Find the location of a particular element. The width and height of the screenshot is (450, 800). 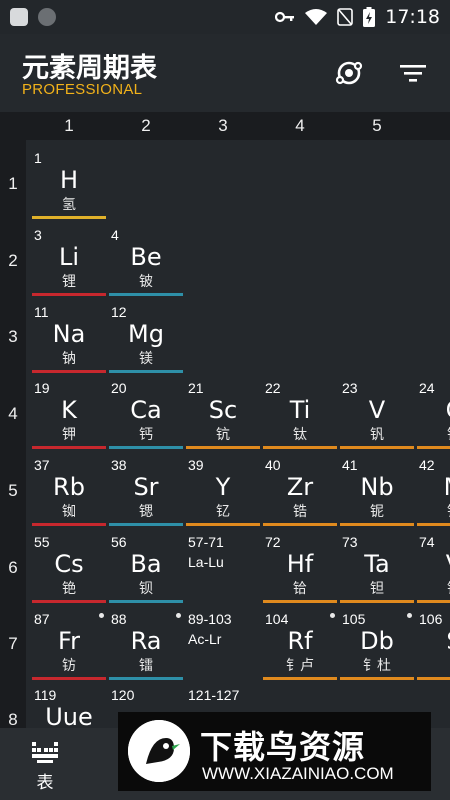

element-symbol: M is located at coordinates (433, 487).